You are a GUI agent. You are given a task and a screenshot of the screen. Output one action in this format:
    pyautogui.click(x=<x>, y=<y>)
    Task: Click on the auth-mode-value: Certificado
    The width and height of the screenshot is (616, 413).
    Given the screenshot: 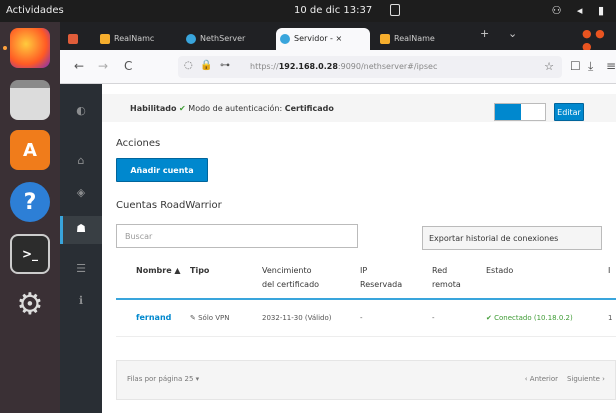 What is the action you would take?
    pyautogui.click(x=309, y=108)
    